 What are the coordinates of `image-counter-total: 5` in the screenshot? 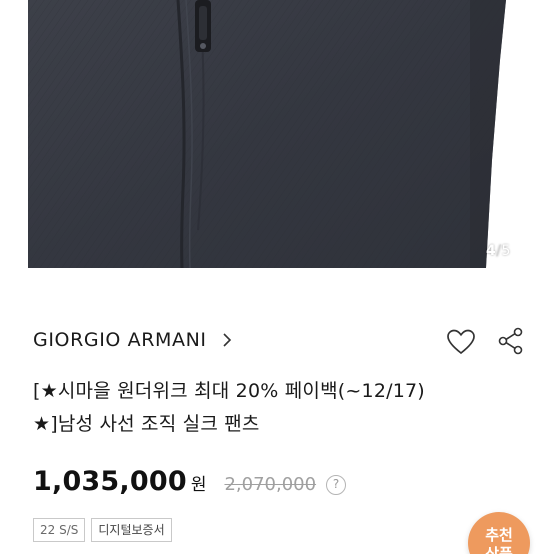 It's located at (506, 251).